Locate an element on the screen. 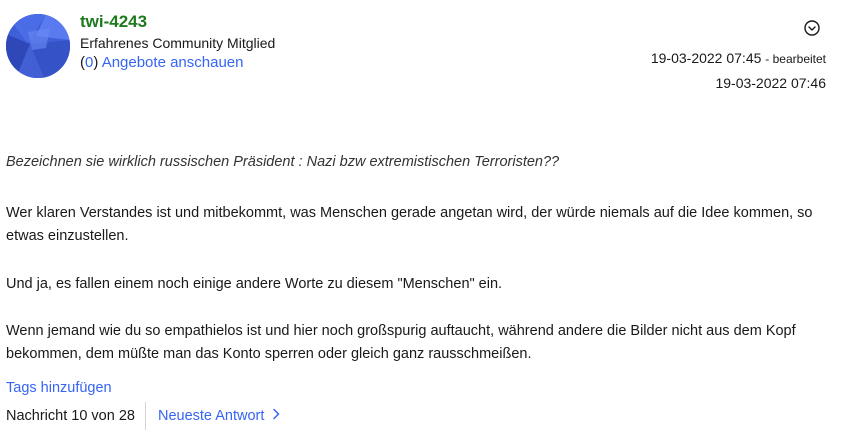  add-tags-link: Tags hinzufügen is located at coordinates (59, 388).